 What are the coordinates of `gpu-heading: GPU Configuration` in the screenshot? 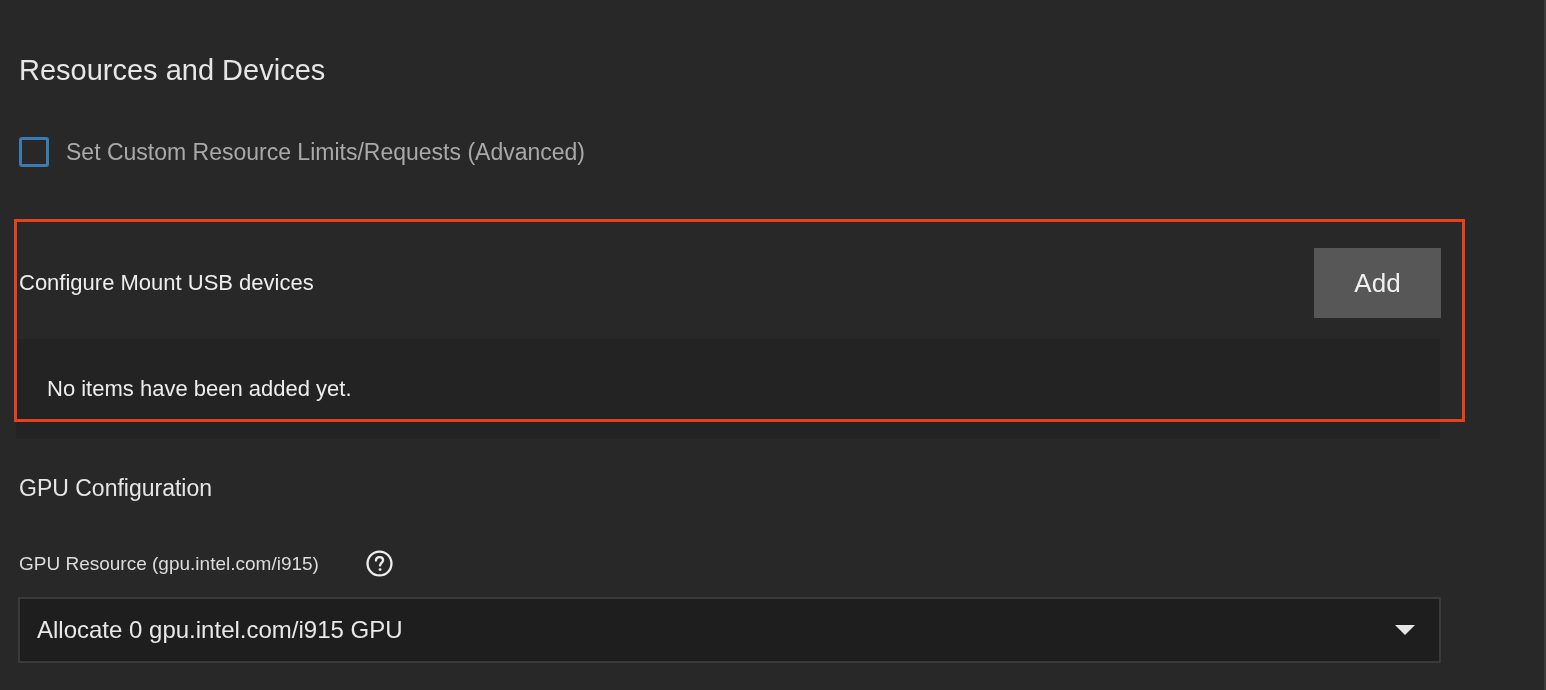 It's located at (116, 488).